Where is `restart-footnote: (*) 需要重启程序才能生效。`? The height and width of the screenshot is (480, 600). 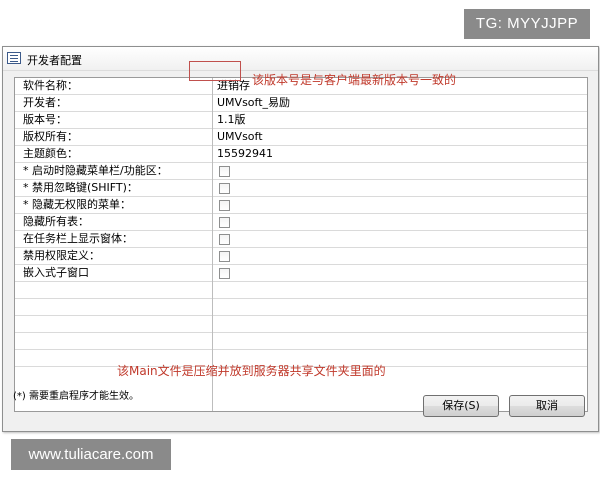
restart-footnote: (*) 需要重启程序才能生效。 is located at coordinates (76, 396).